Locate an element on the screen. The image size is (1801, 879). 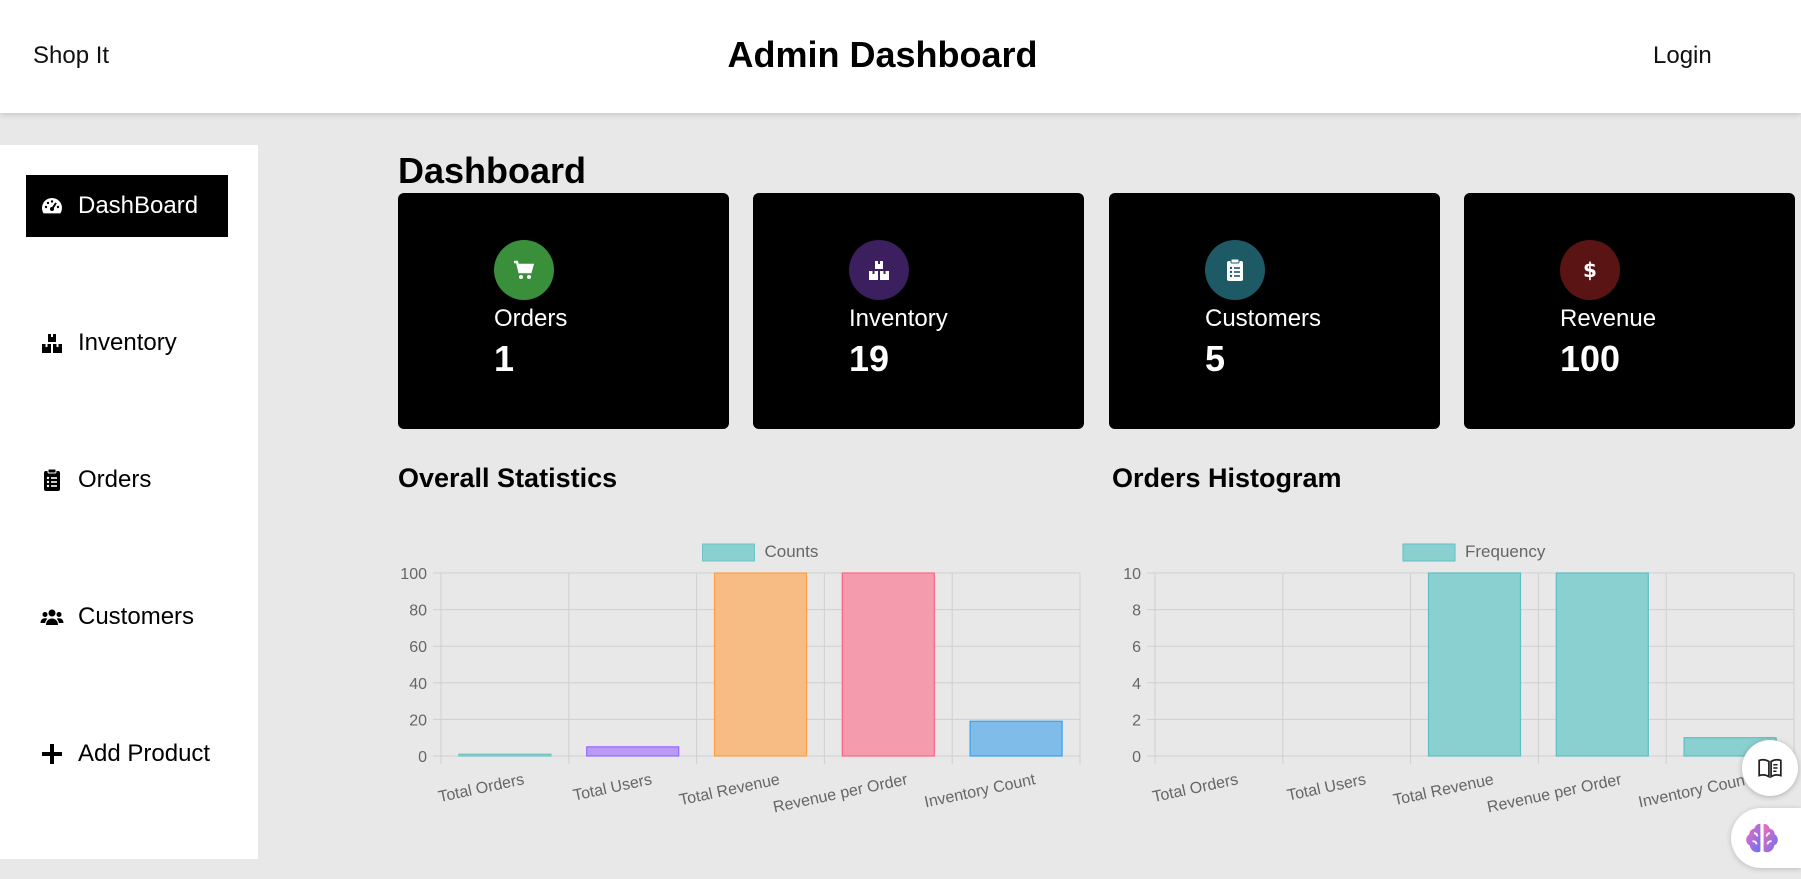
stat-label: Customers is located at coordinates (1263, 318).